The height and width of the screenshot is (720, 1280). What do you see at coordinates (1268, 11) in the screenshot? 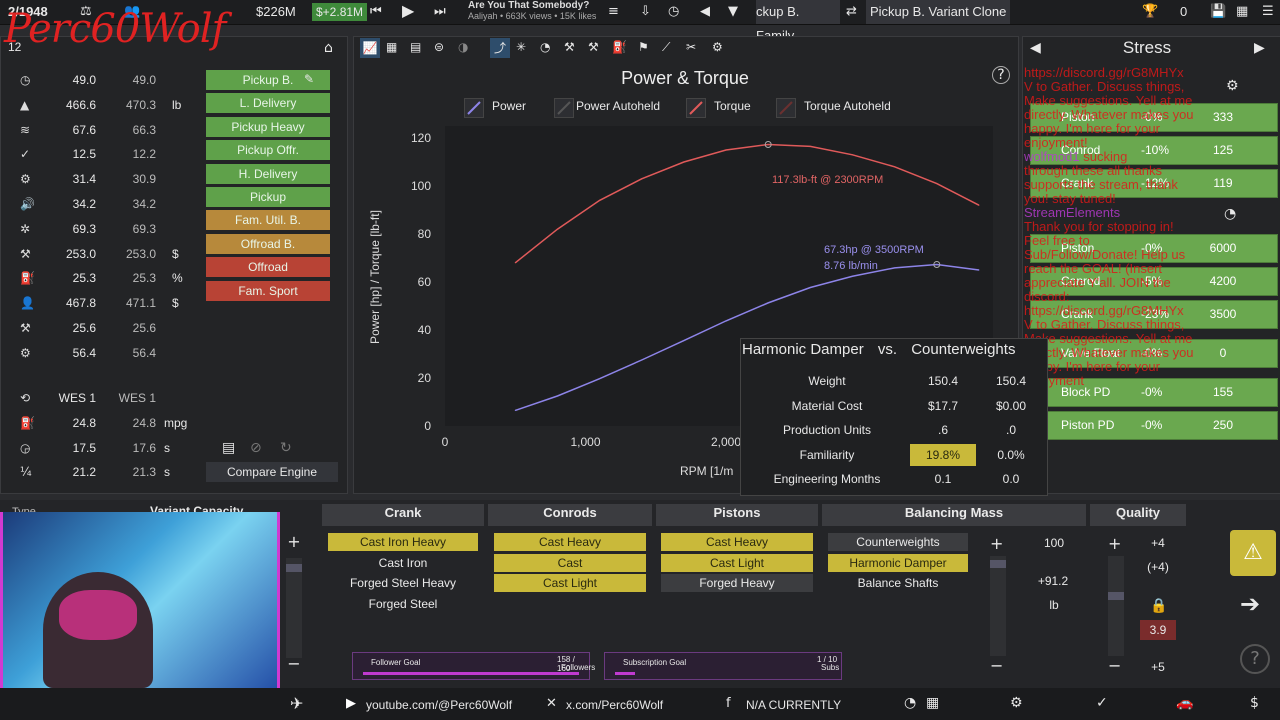
I see `menu-icon: ☰` at bounding box center [1268, 11].